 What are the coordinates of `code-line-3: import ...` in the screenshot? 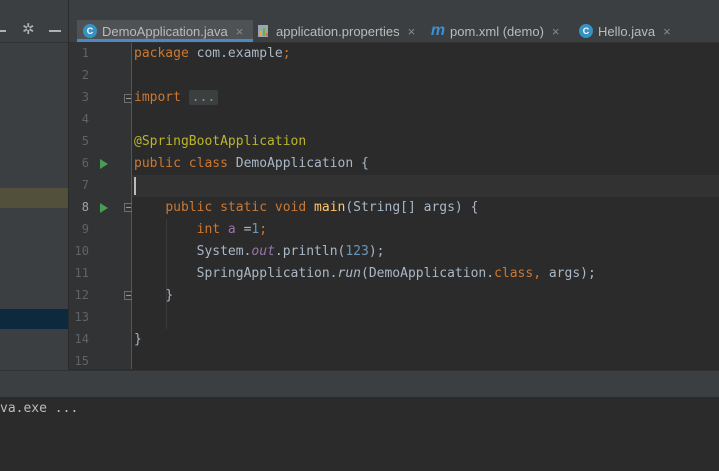 It's located at (176, 98).